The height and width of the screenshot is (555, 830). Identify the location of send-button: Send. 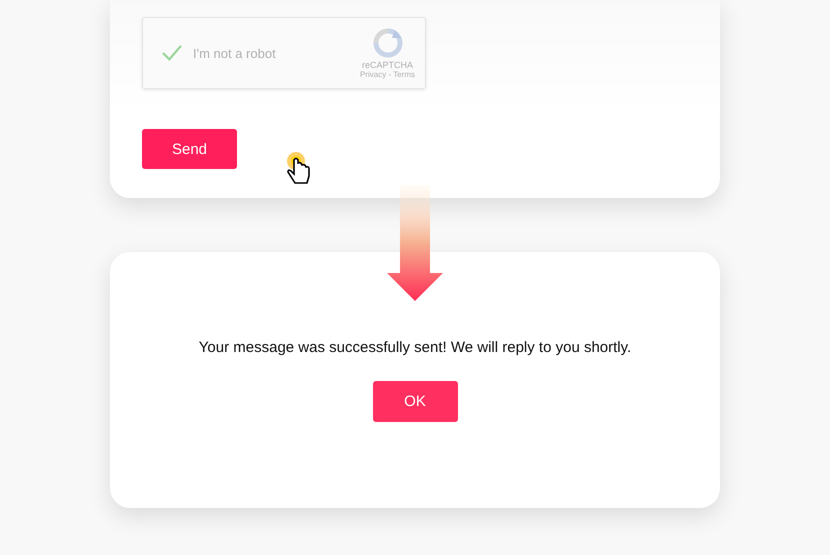
(189, 149).